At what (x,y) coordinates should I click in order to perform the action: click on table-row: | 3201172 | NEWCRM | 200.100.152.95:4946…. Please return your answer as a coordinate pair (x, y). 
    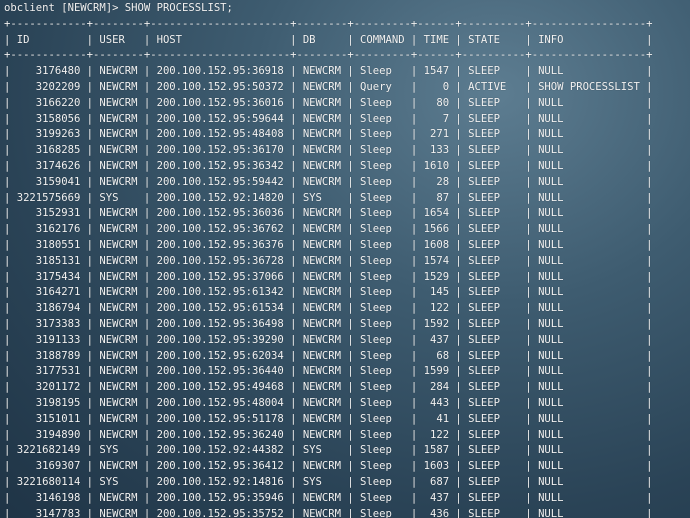
    Looking at the image, I should click on (328, 387).